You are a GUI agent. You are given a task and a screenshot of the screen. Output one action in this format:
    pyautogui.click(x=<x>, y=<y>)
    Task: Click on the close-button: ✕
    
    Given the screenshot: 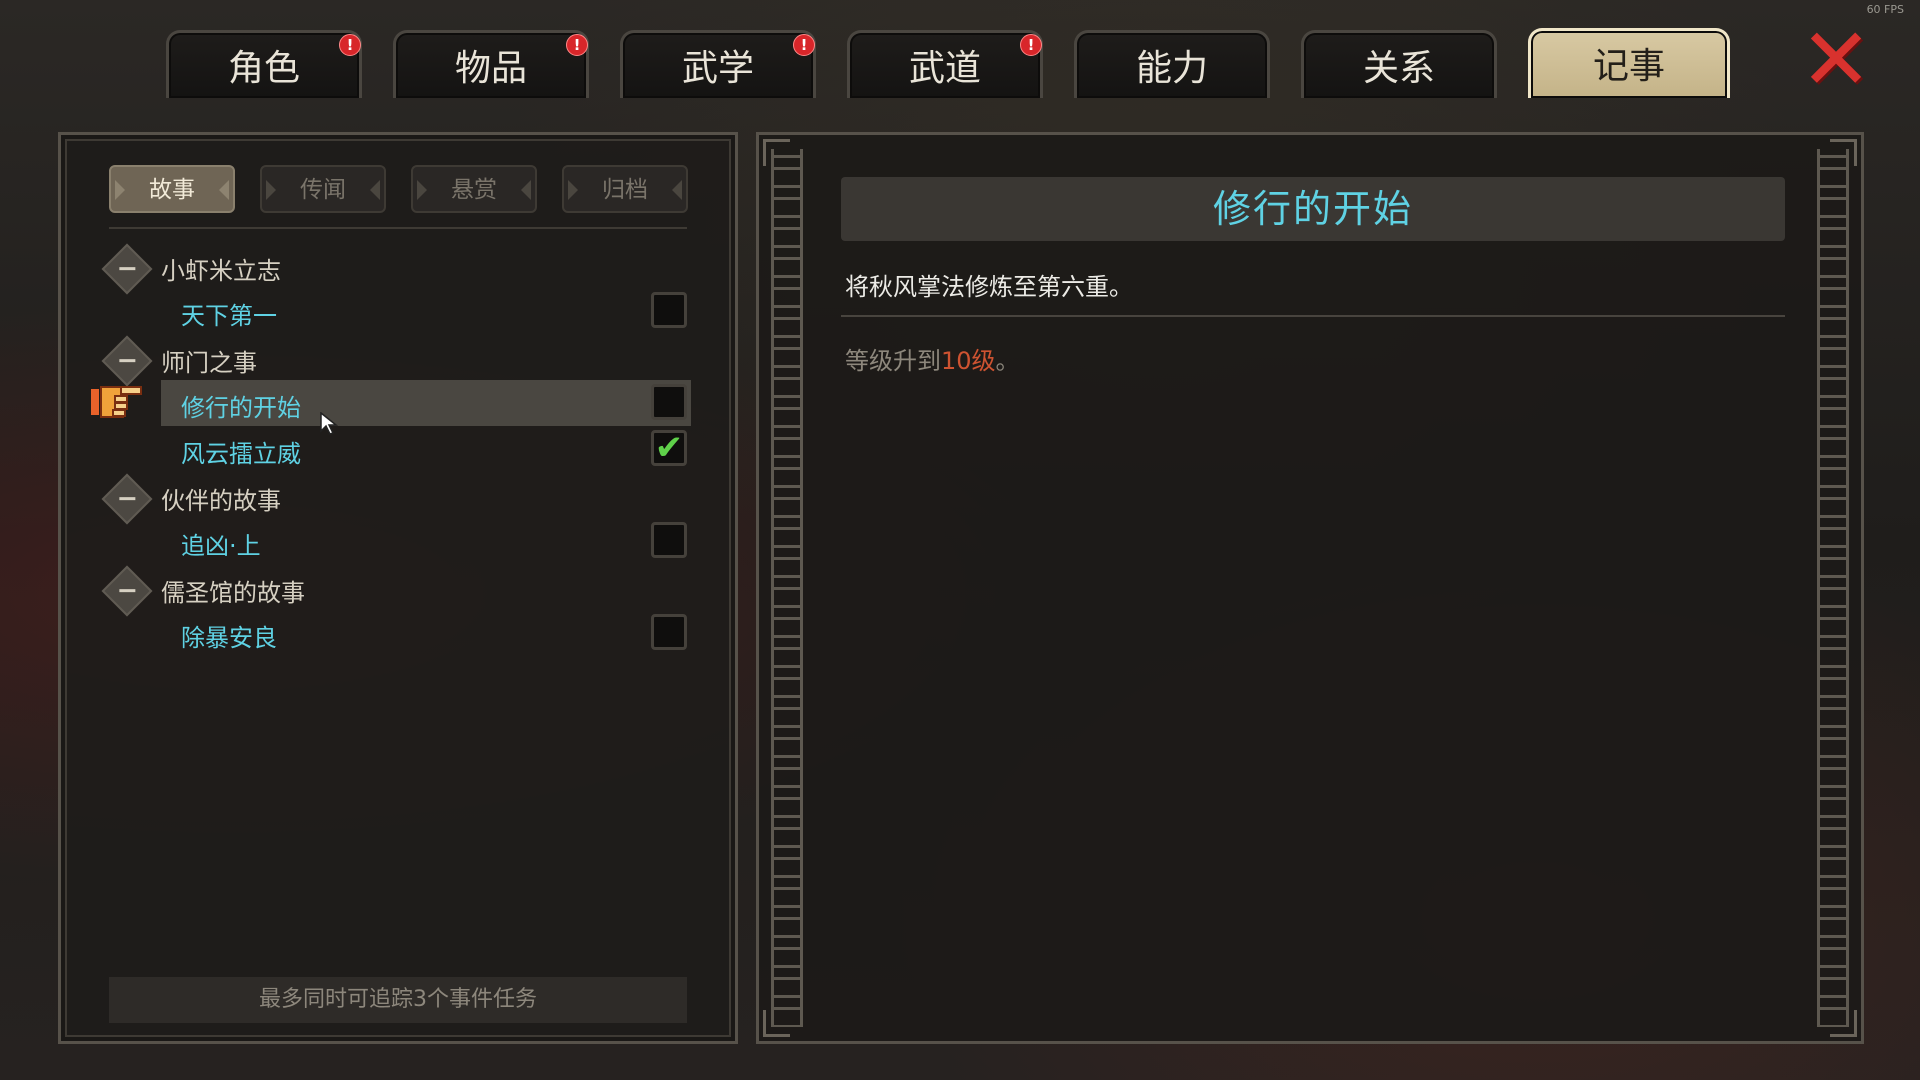 What is the action you would take?
    pyautogui.click(x=1836, y=60)
    